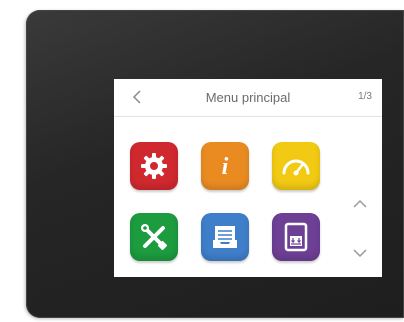 The width and height of the screenshot is (404, 322). I want to click on gauge-icon, so click(296, 167).